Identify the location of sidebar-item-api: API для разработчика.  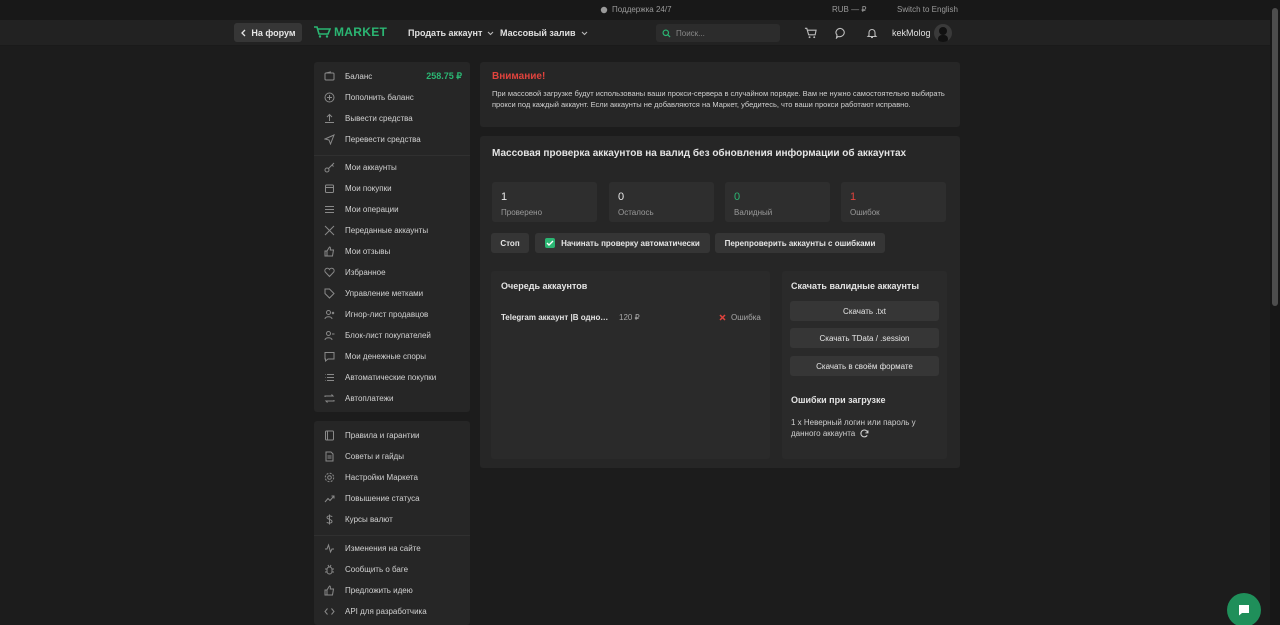
(392, 611).